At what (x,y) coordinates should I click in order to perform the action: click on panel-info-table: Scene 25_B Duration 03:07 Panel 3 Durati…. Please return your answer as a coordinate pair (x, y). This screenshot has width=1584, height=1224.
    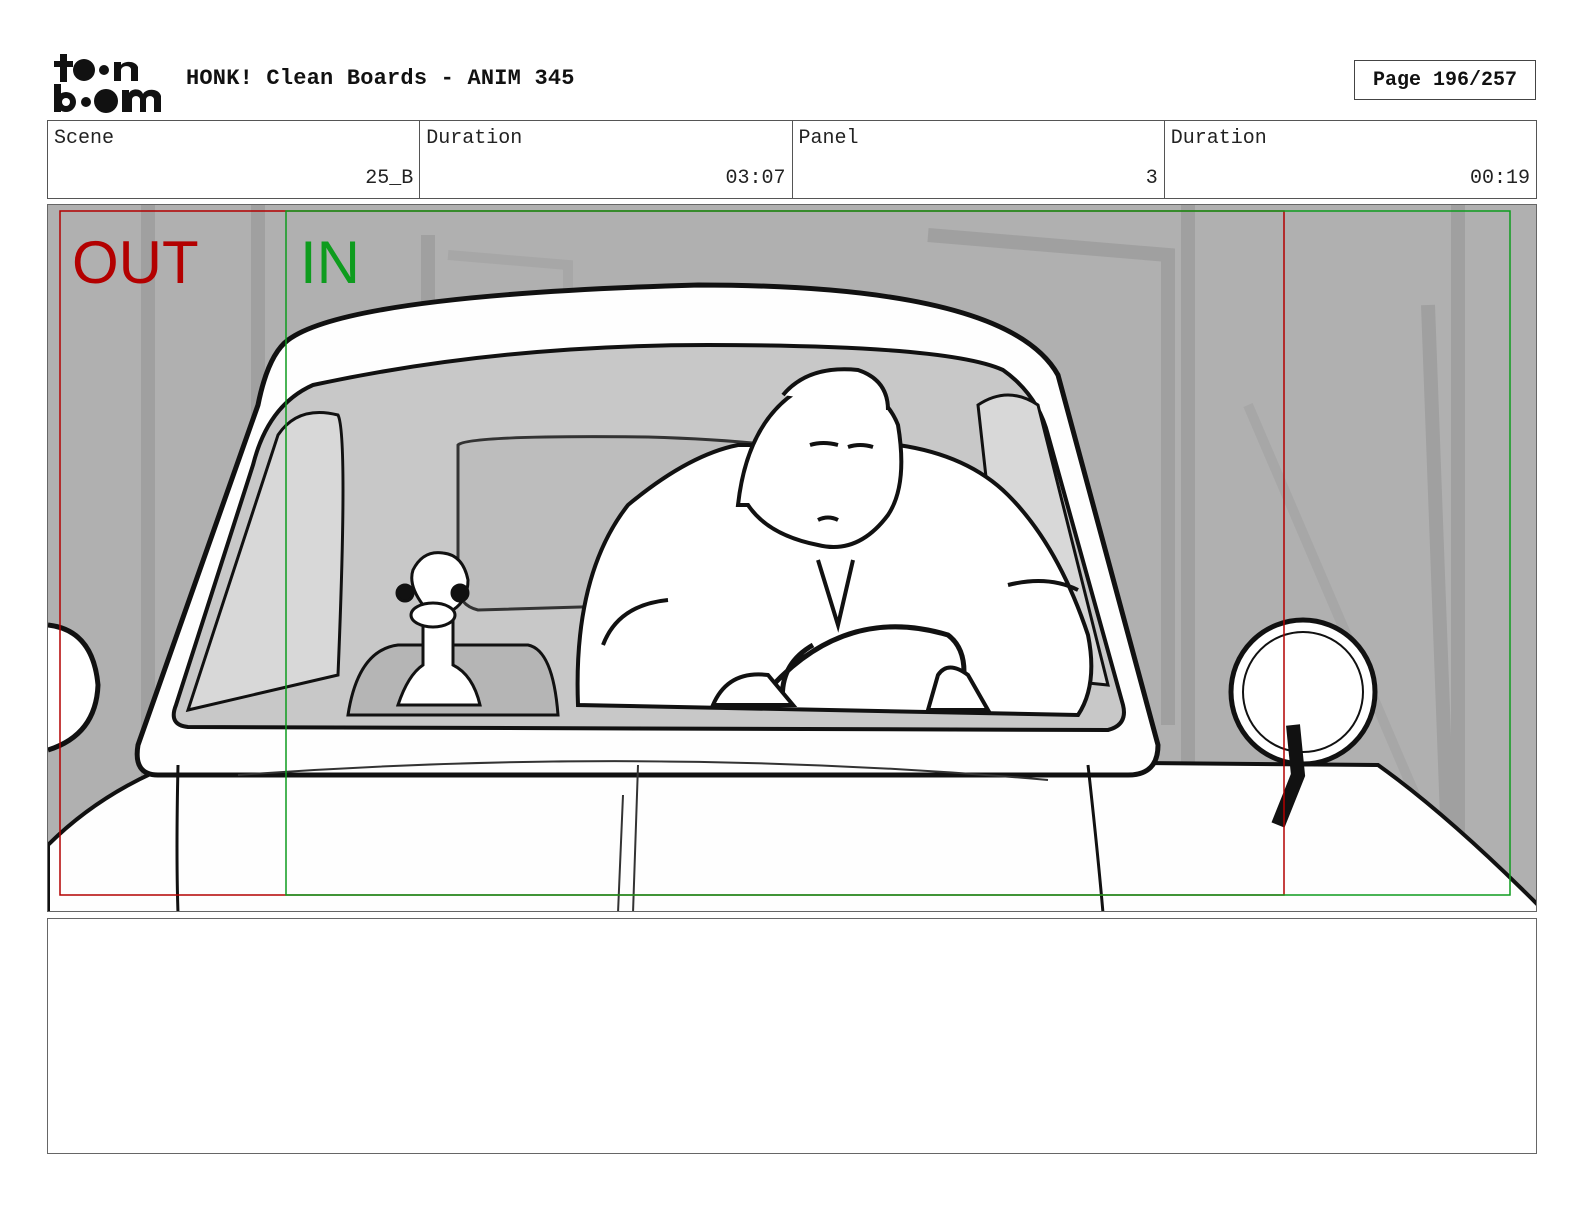
    Looking at the image, I should click on (792, 159).